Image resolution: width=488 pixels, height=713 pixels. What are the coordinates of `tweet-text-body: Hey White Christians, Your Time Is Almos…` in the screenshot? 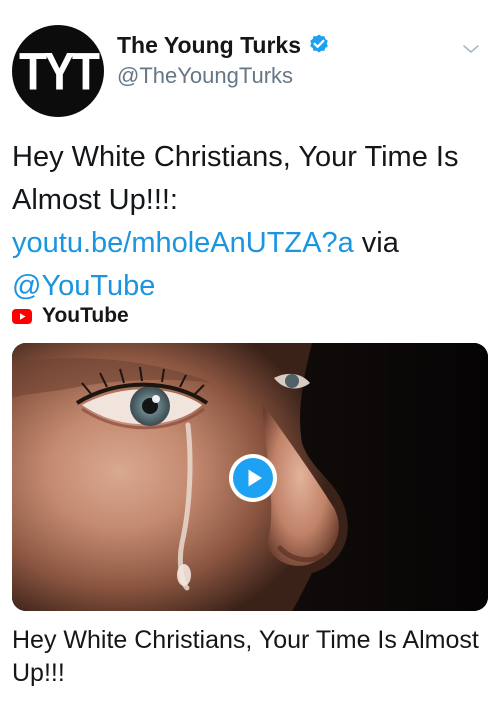 It's located at (235, 178).